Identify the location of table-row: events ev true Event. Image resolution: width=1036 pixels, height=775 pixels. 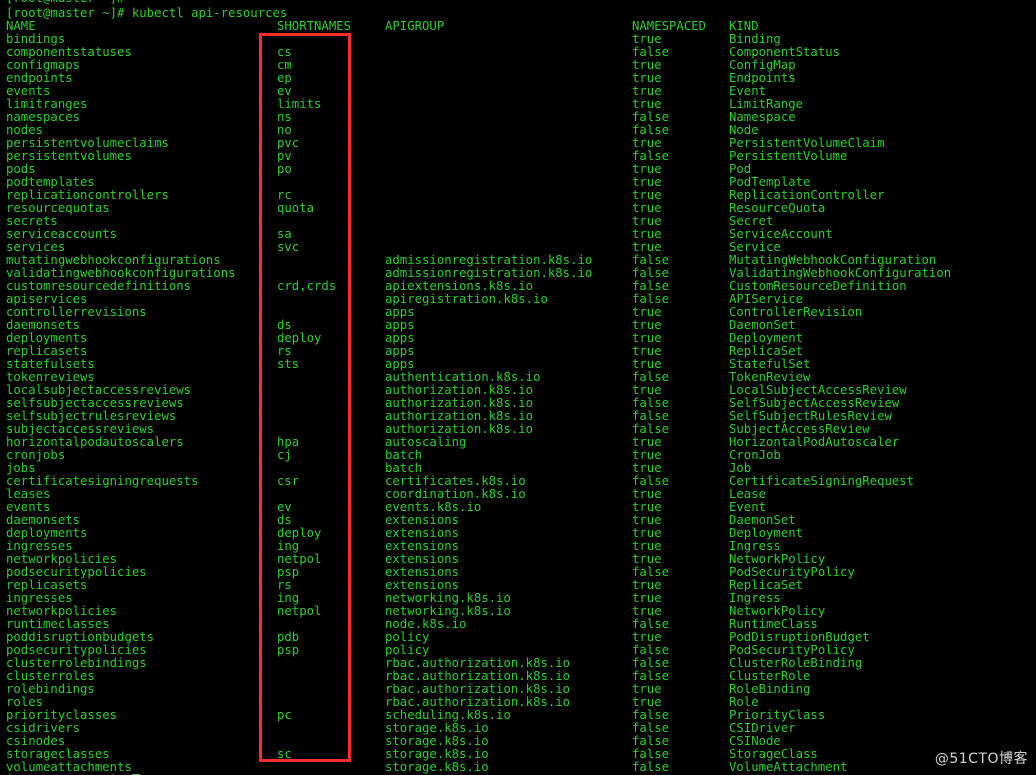
(518, 91).